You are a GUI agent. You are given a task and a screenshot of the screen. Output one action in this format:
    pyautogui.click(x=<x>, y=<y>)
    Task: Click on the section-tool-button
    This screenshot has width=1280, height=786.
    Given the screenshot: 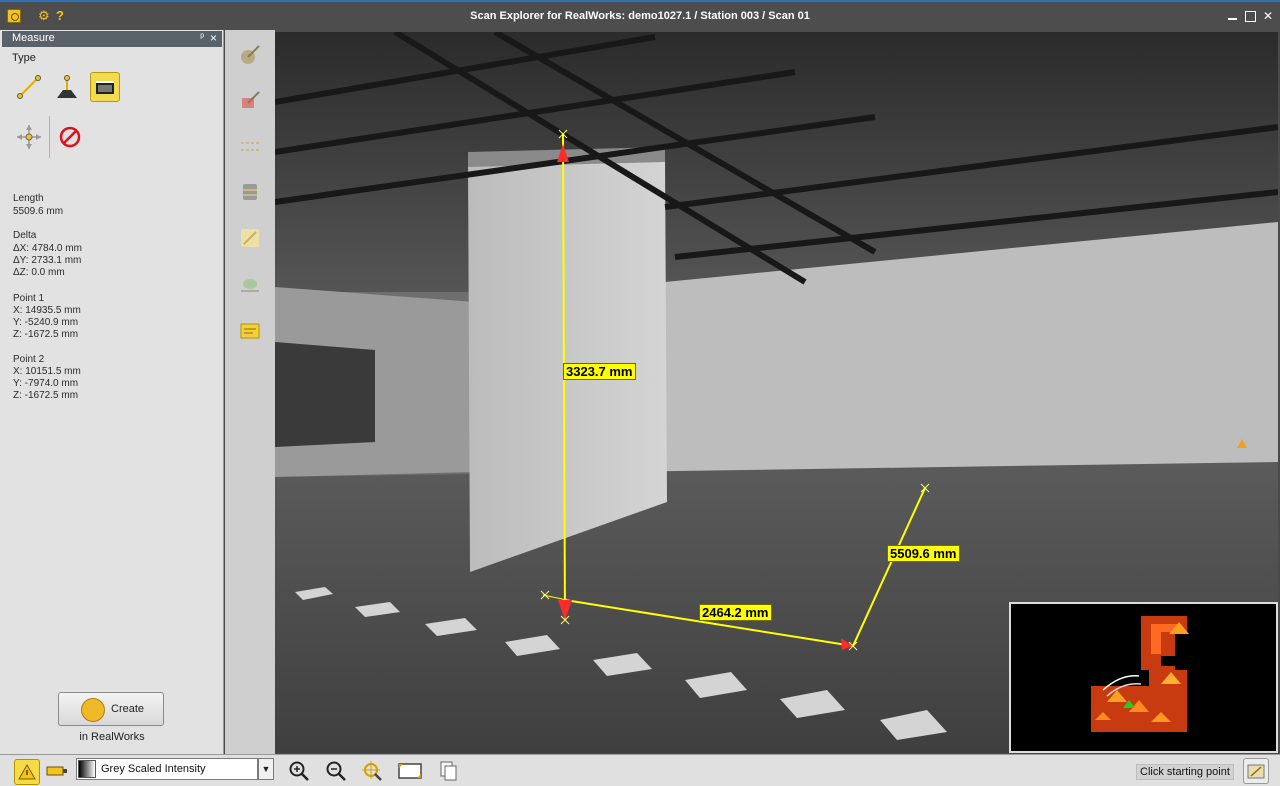 What is the action you would take?
    pyautogui.click(x=250, y=146)
    